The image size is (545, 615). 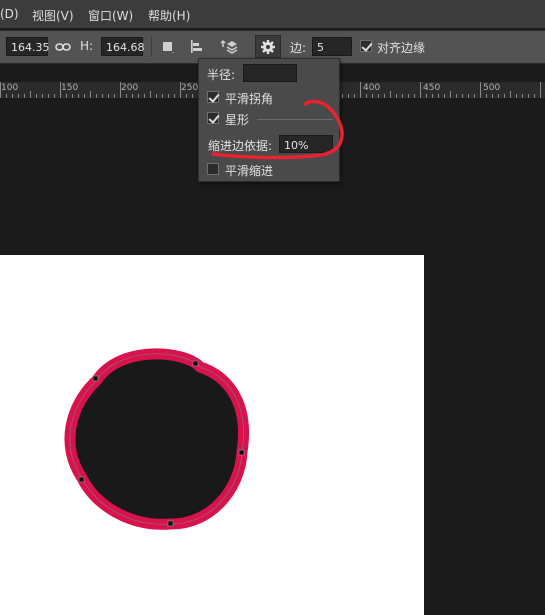 I want to click on indent-label: 缩进边依据:, so click(x=240, y=146).